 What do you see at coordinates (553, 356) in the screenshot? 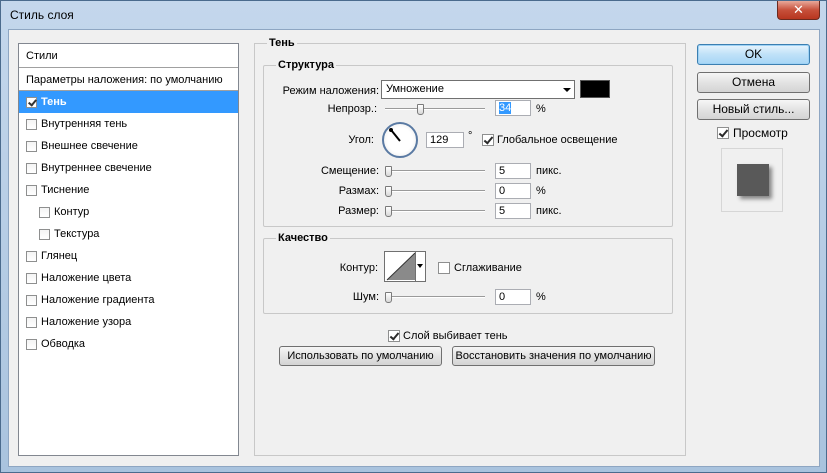
I see `reset-default-button: Восстановить значения по умолчанию` at bounding box center [553, 356].